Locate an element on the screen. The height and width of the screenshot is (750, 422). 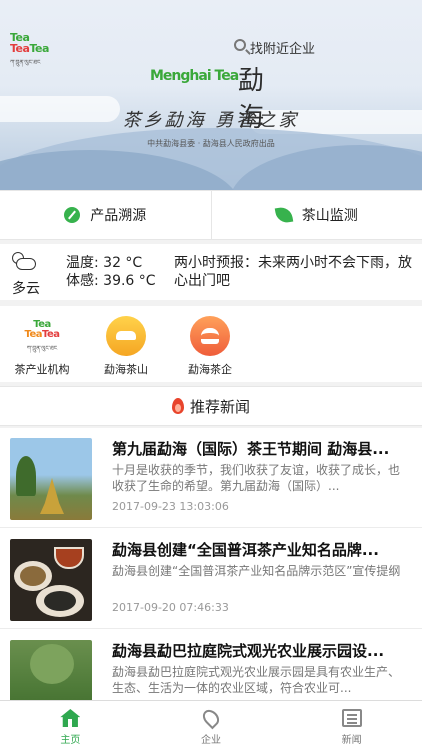
burger-icon is located at coordinates (210, 336).